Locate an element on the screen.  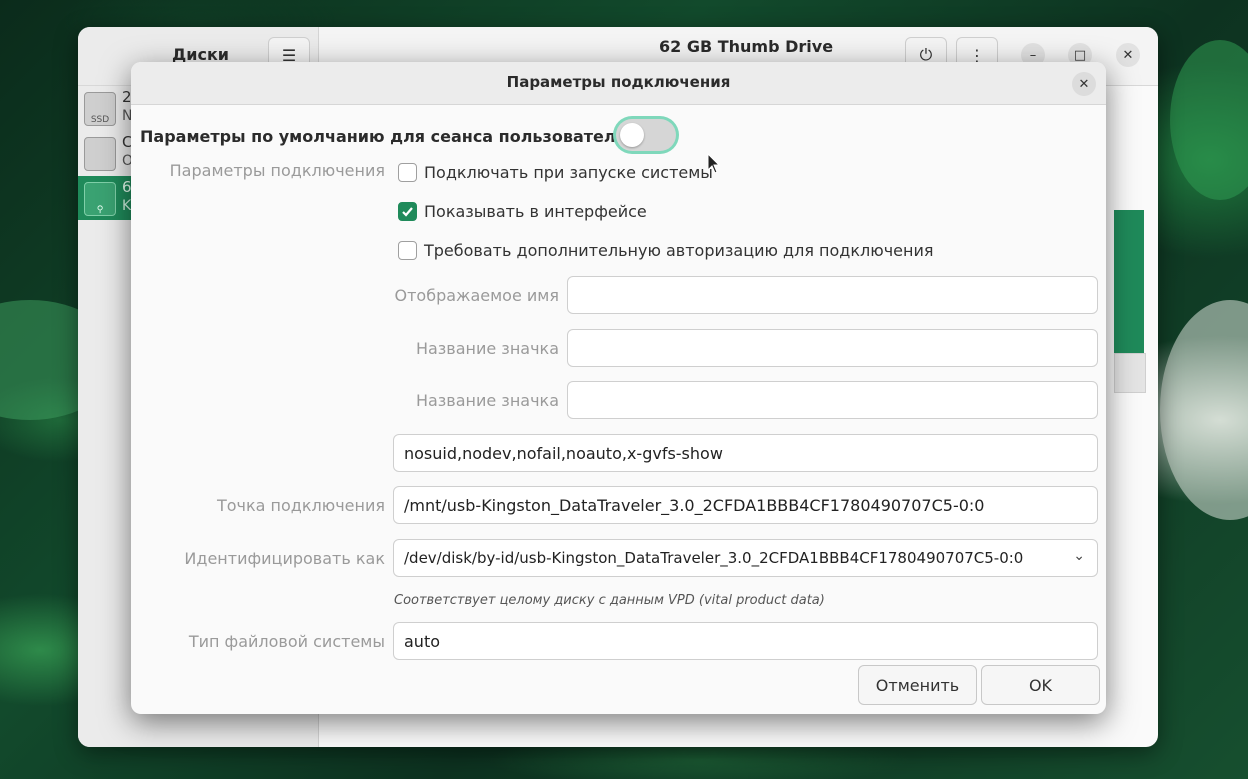
window-title: 62 GB Thumb Drive is located at coordinates (746, 46).